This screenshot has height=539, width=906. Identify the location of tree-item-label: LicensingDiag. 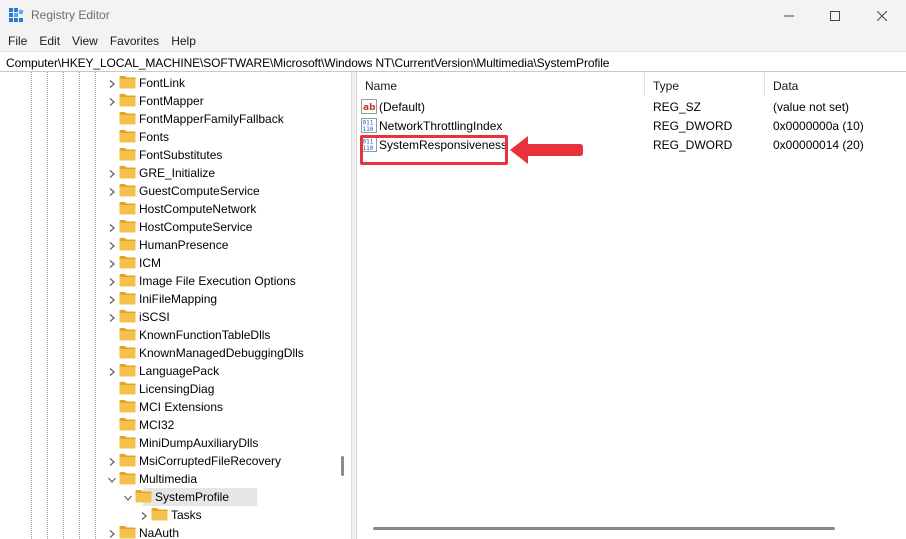
(177, 389).